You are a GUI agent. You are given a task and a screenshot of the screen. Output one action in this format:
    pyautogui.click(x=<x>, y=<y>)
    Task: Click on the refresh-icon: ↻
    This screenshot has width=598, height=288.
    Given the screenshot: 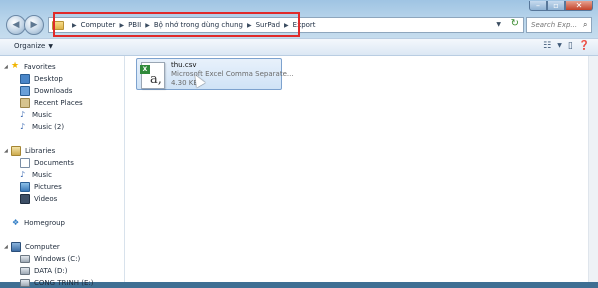 What is the action you would take?
    pyautogui.click(x=515, y=23)
    